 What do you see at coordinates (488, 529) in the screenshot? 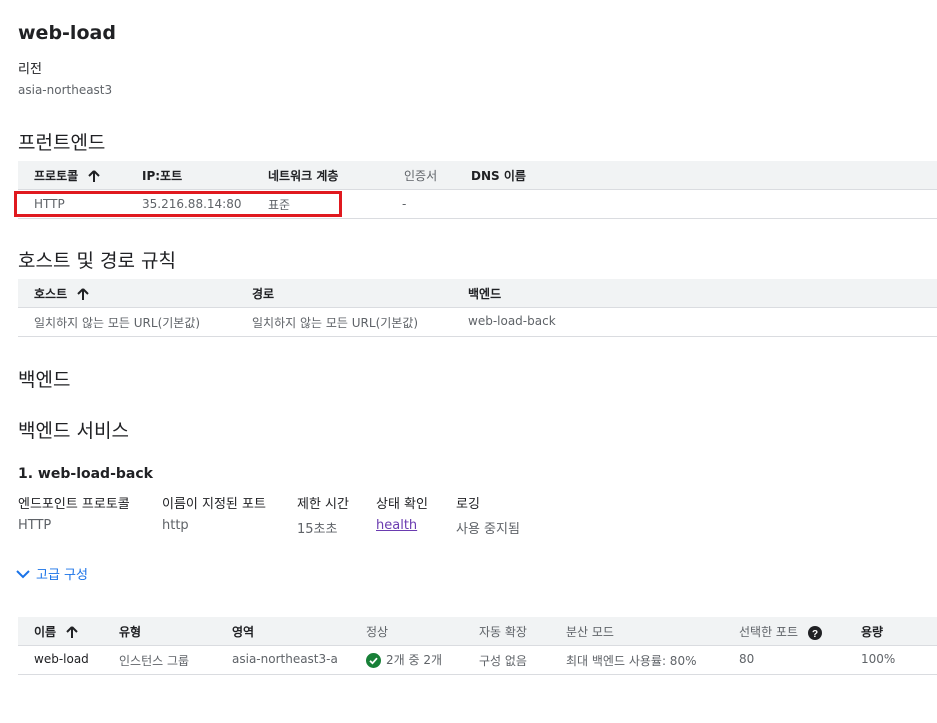
I see `prop-value-logging: 사용 중지됨` at bounding box center [488, 529].